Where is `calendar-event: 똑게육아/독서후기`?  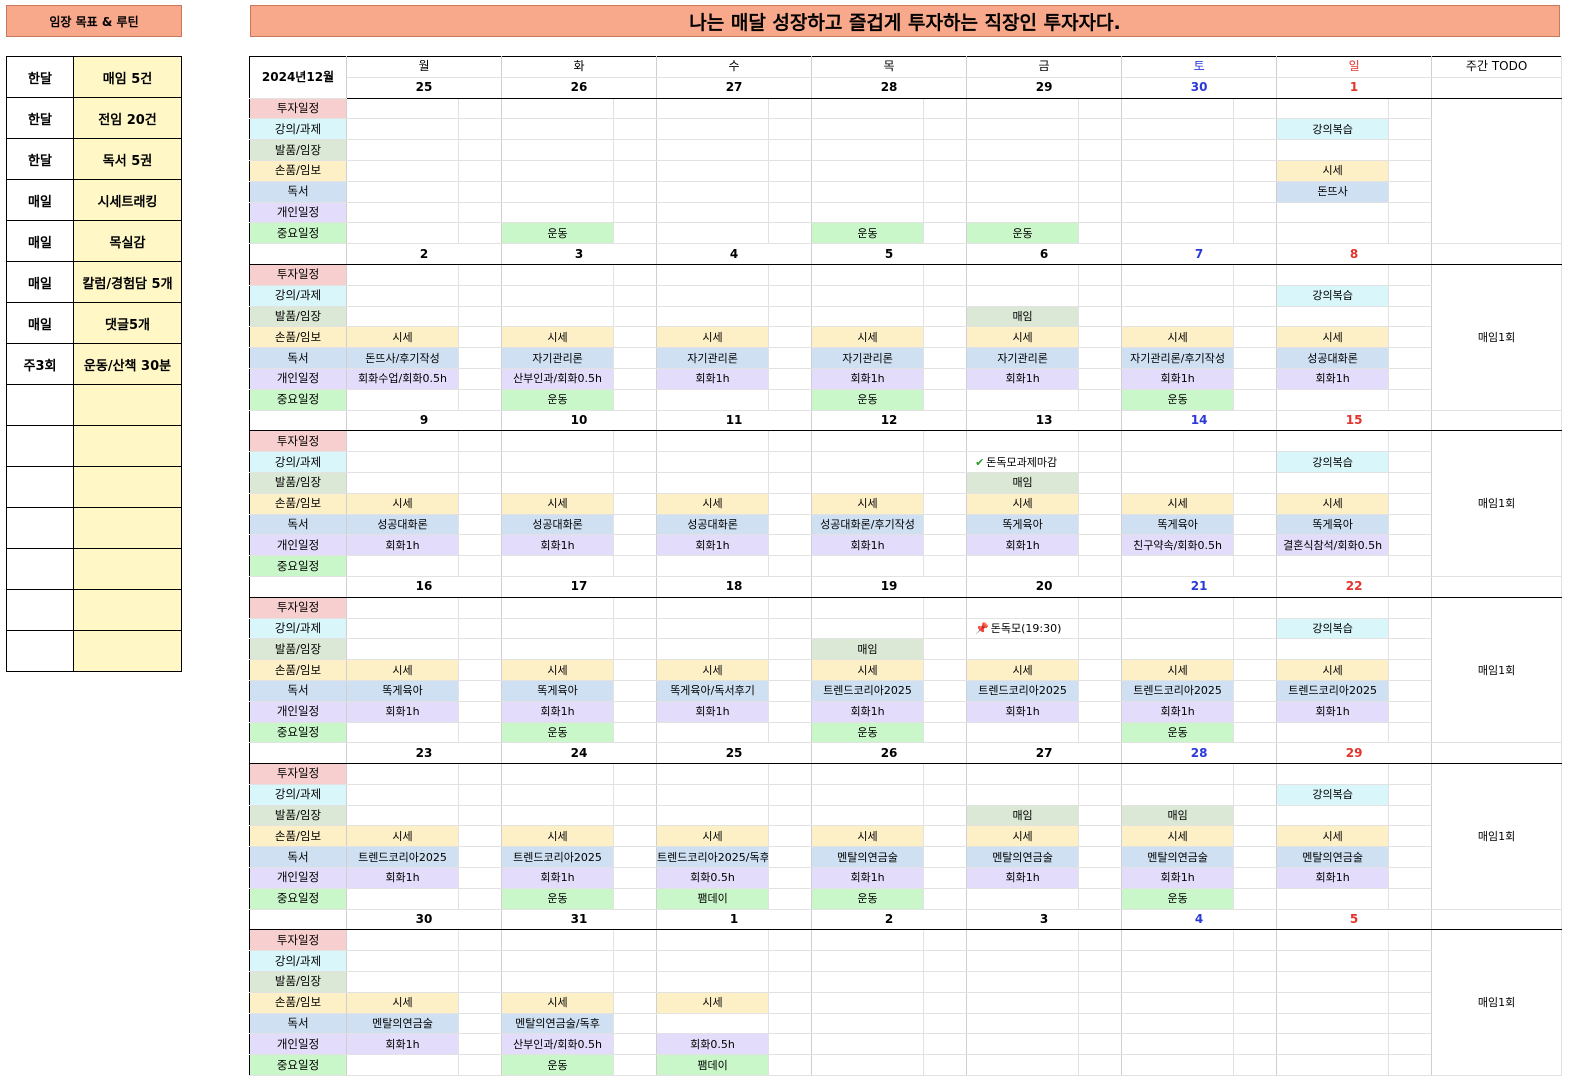 calendar-event: 똑게육아/독서후기 is located at coordinates (713, 691).